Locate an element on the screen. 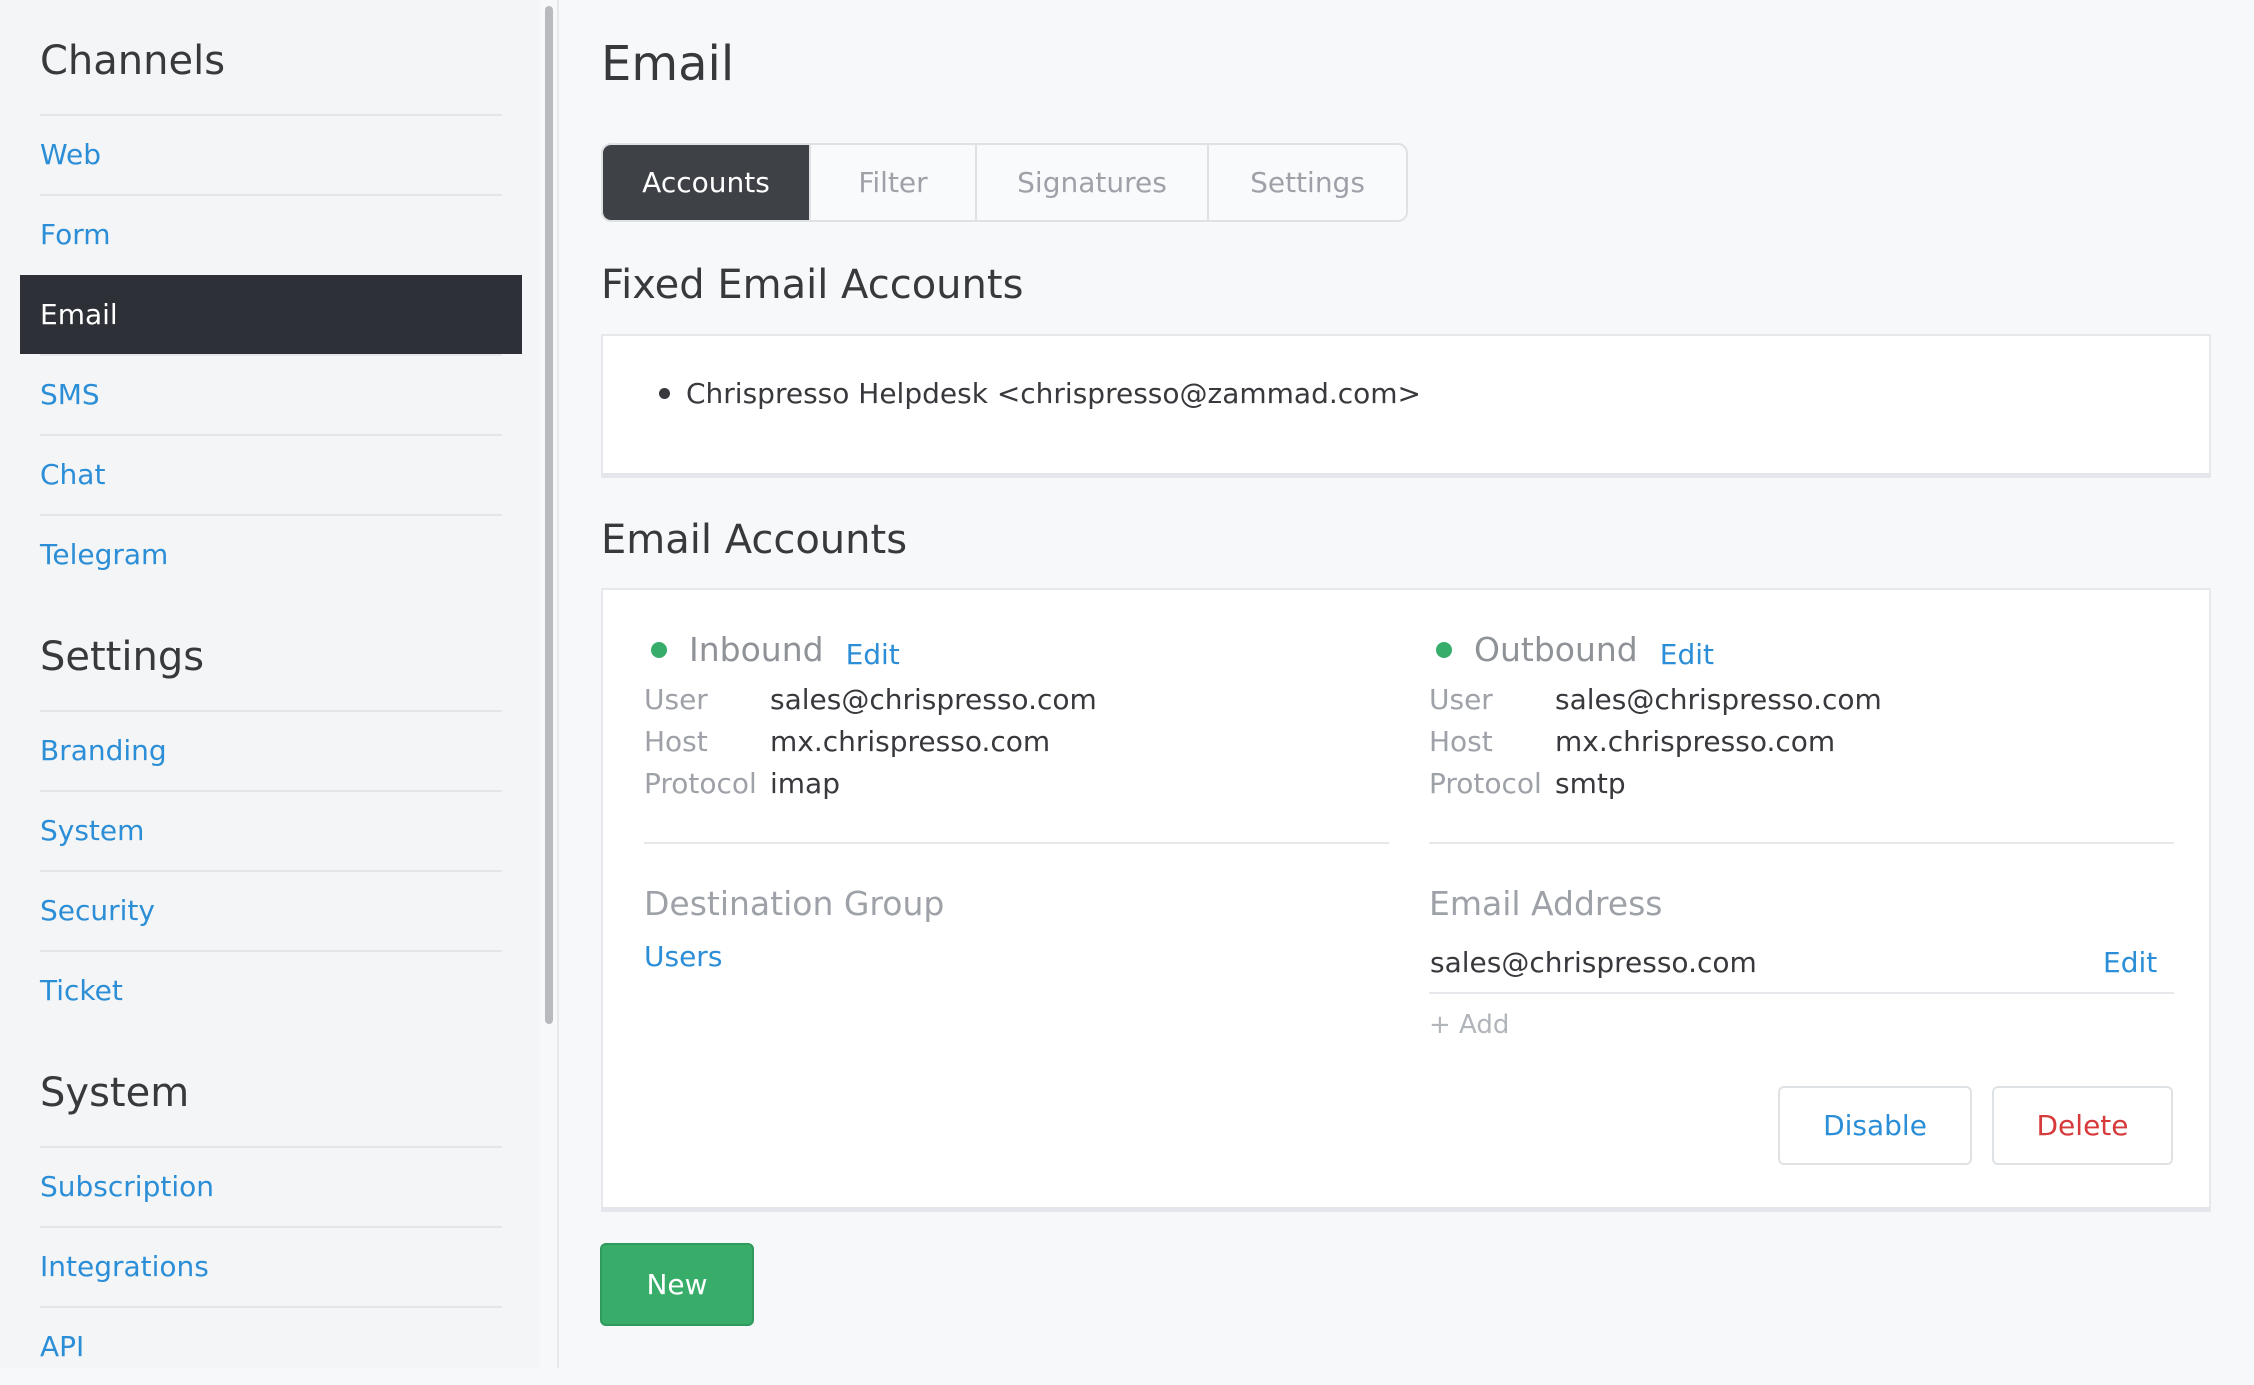  sidebar-item-email: Email is located at coordinates (271, 314).